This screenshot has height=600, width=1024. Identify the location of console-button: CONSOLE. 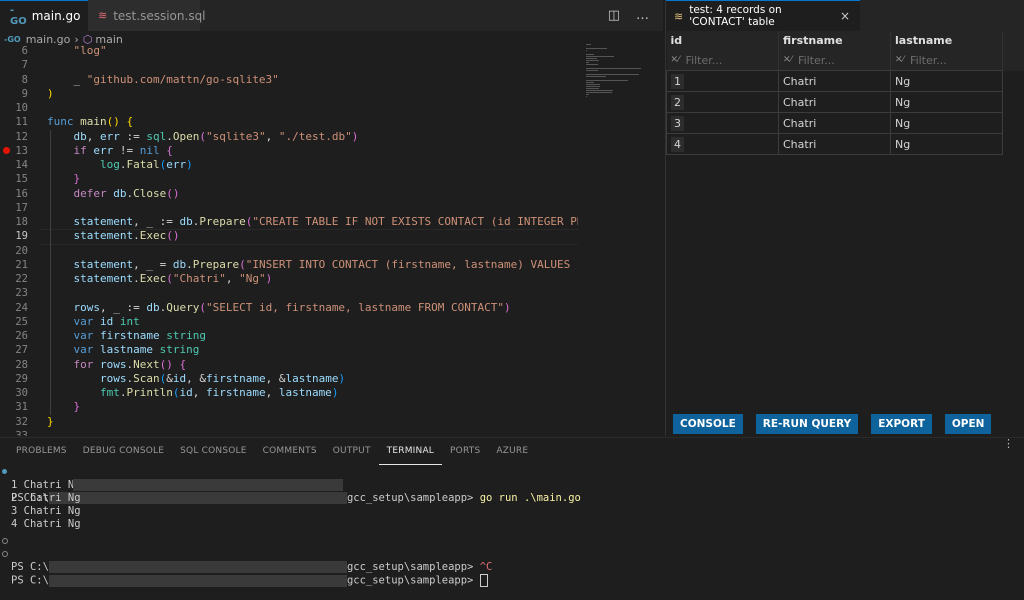
(708, 424).